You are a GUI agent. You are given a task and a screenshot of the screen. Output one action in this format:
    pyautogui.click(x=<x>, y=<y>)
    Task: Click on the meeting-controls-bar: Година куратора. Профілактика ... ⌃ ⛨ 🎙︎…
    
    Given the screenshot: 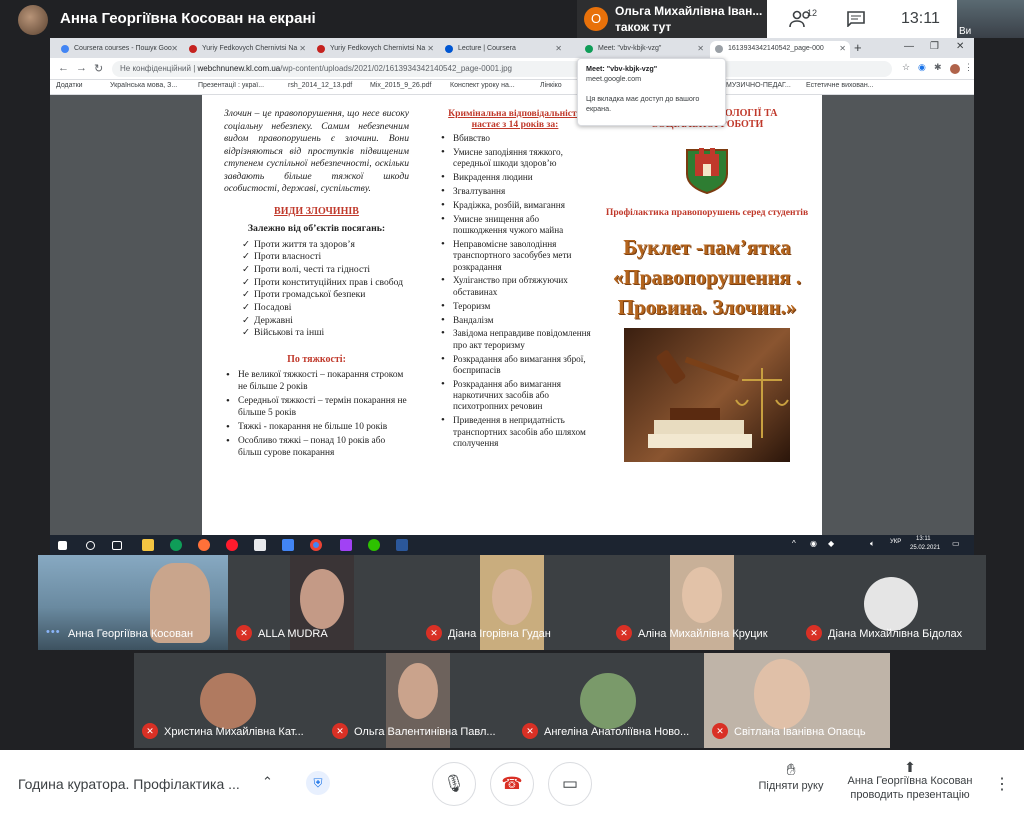 What is the action you would take?
    pyautogui.click(x=512, y=784)
    